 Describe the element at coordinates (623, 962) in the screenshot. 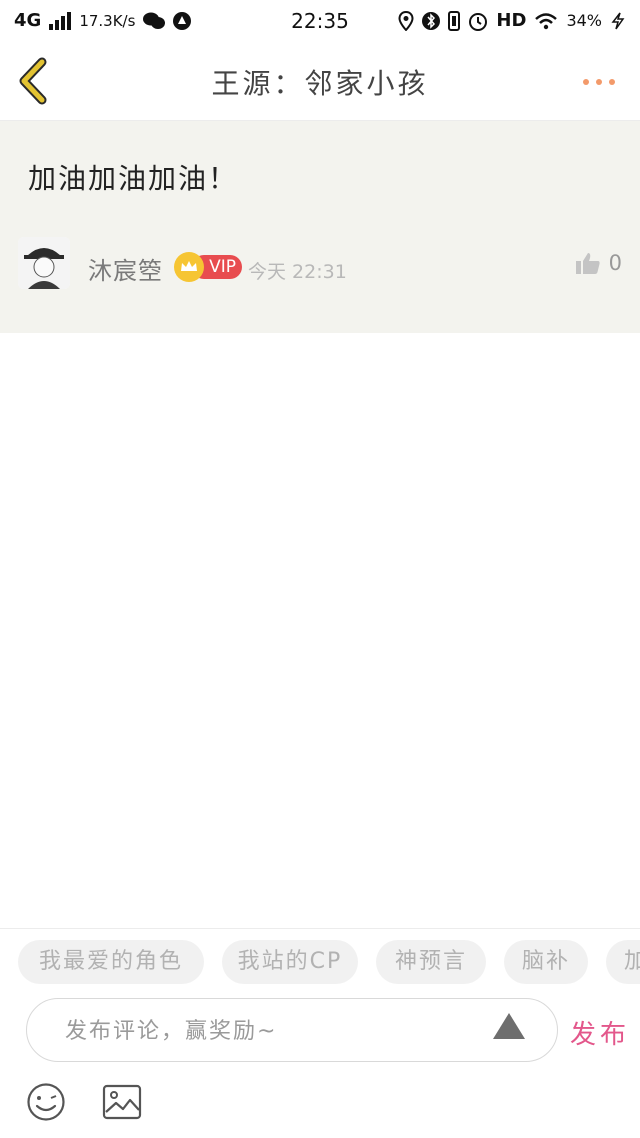

I see `tag-chip: 加` at that location.